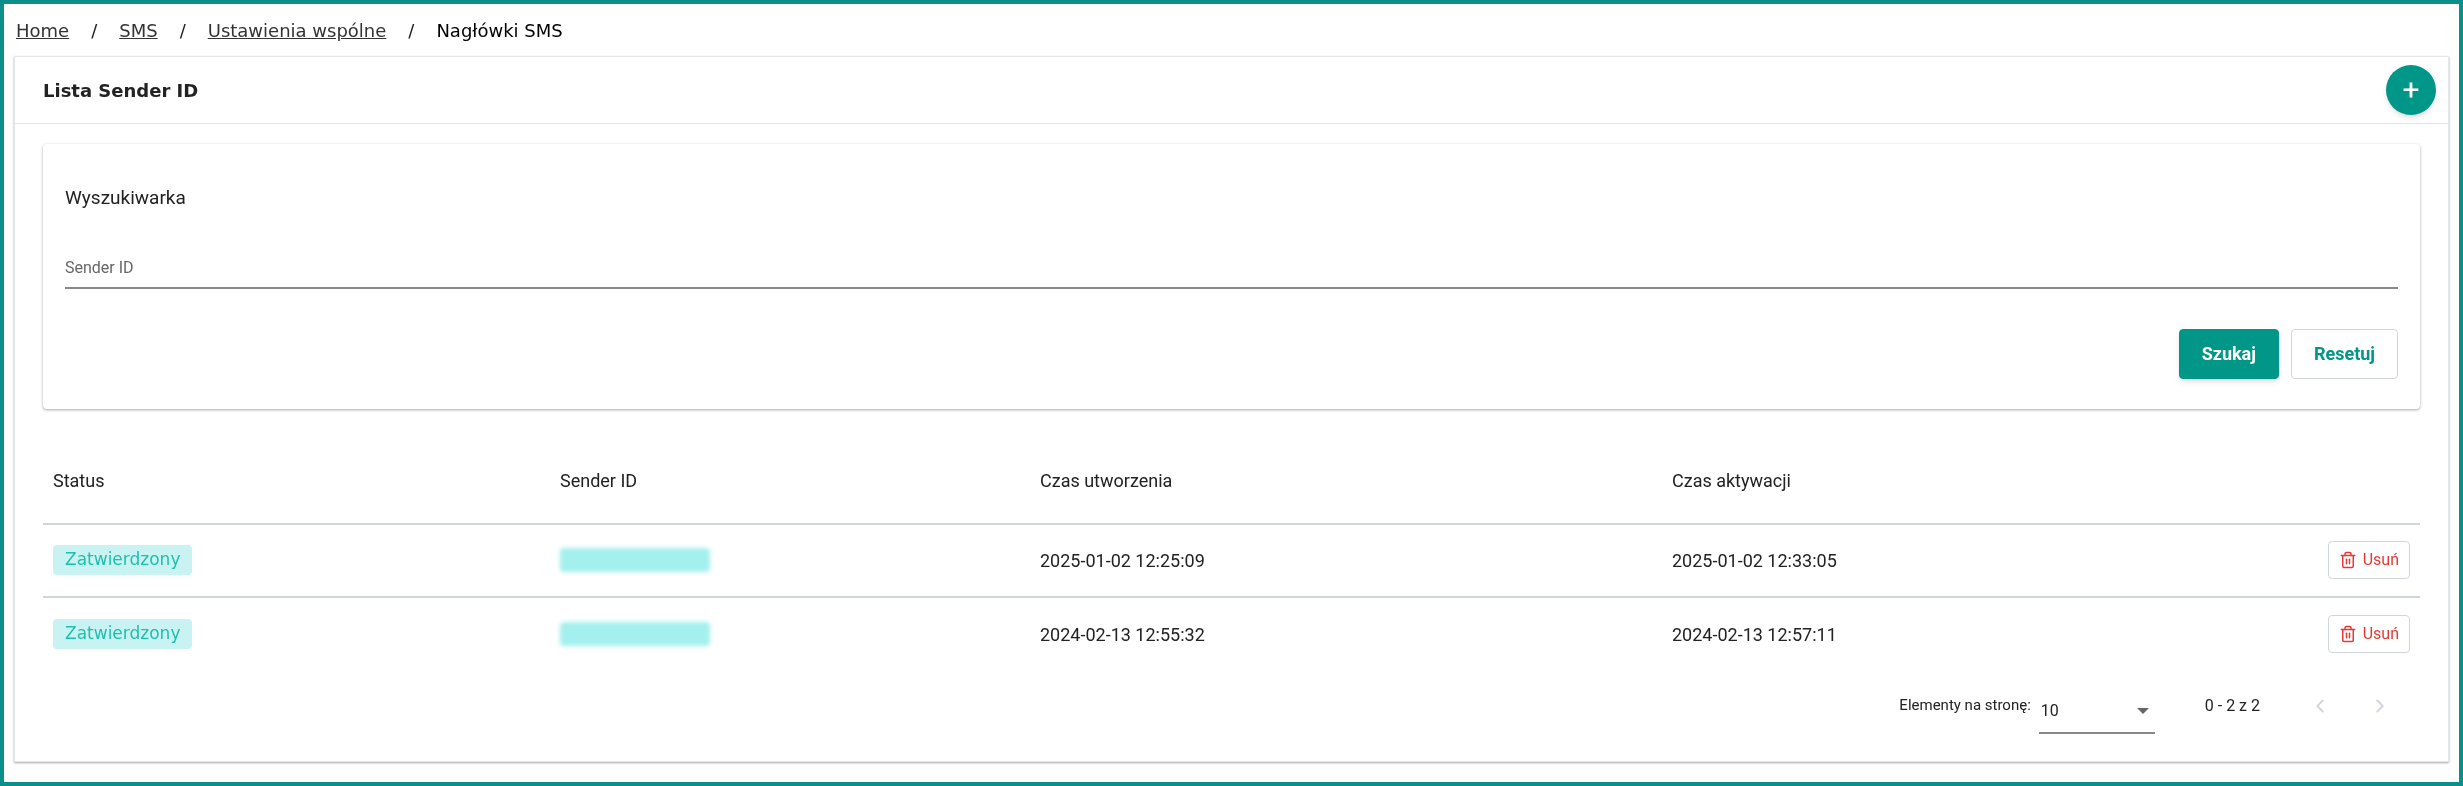 This screenshot has width=2463, height=786. What do you see at coordinates (126, 198) in the screenshot?
I see `search-title: Wyszukiwarka` at bounding box center [126, 198].